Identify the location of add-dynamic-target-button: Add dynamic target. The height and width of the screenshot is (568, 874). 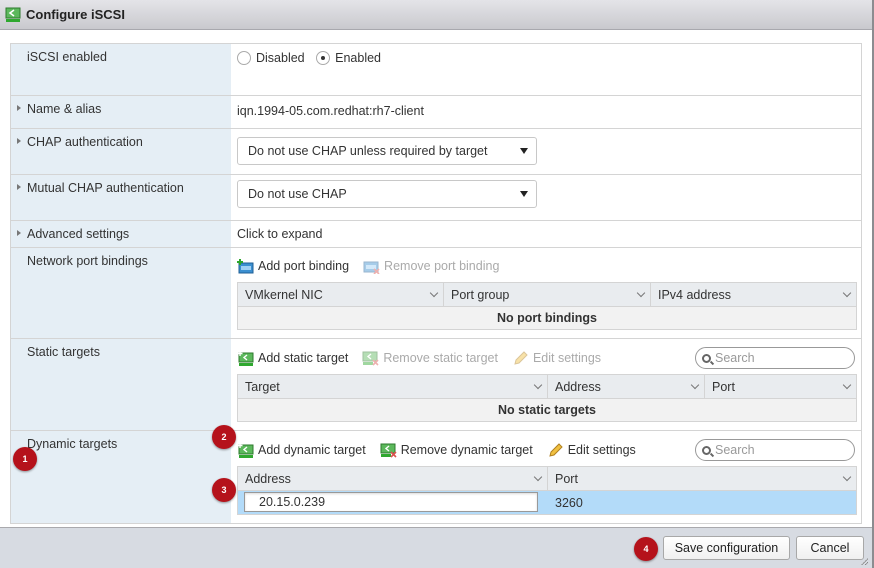
(301, 450).